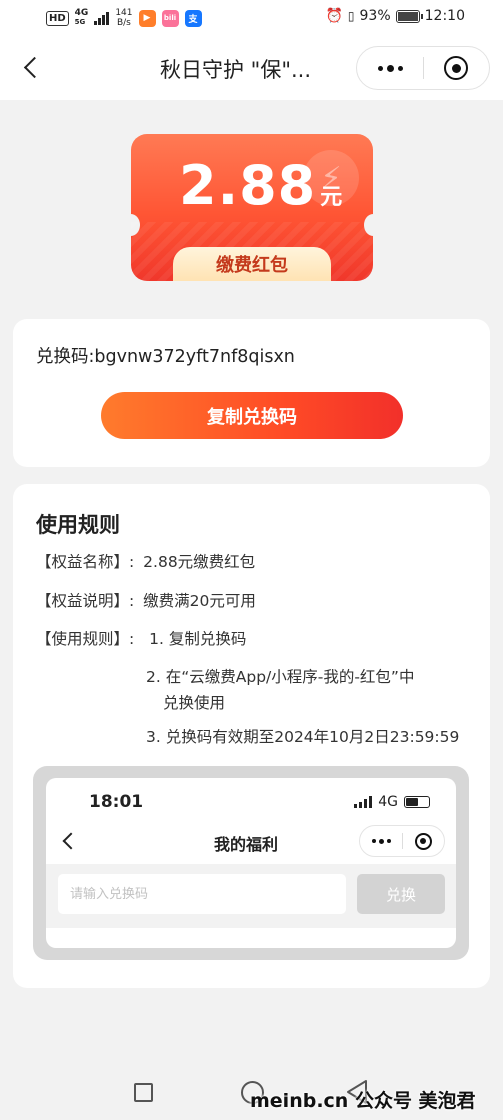 The height and width of the screenshot is (1120, 503). I want to click on rule-row-usage: 【使用规则】: 1. 复制兑换码, so click(141, 639).